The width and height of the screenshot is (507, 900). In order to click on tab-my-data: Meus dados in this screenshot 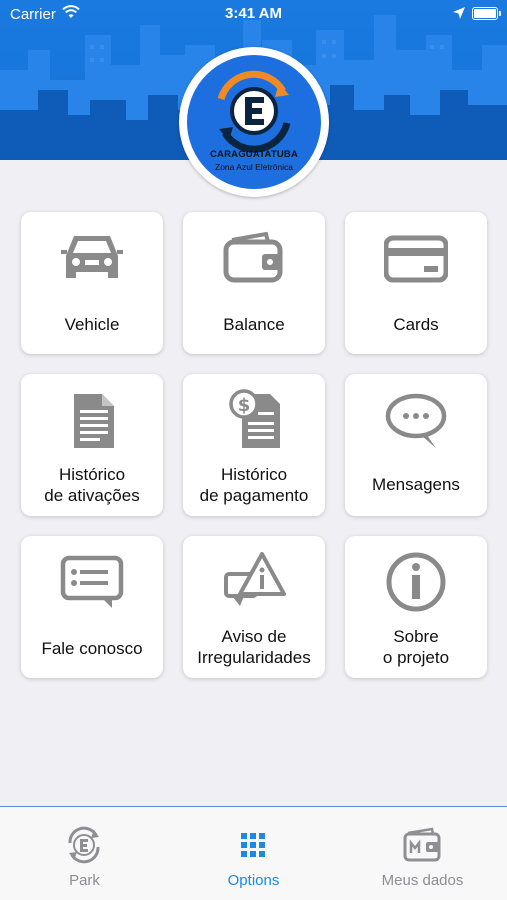, I will do `click(422, 853)`.